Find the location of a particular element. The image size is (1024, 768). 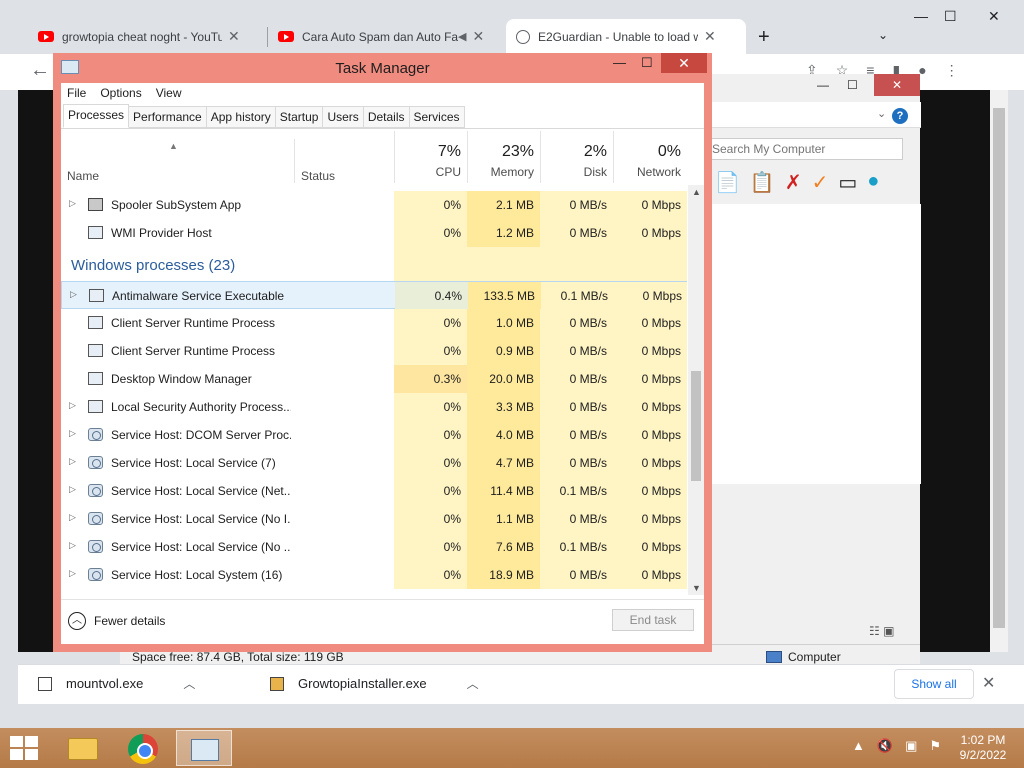

browser-tab-title: Cara Auto Spam dan Auto Fa is located at coordinates (380, 36).